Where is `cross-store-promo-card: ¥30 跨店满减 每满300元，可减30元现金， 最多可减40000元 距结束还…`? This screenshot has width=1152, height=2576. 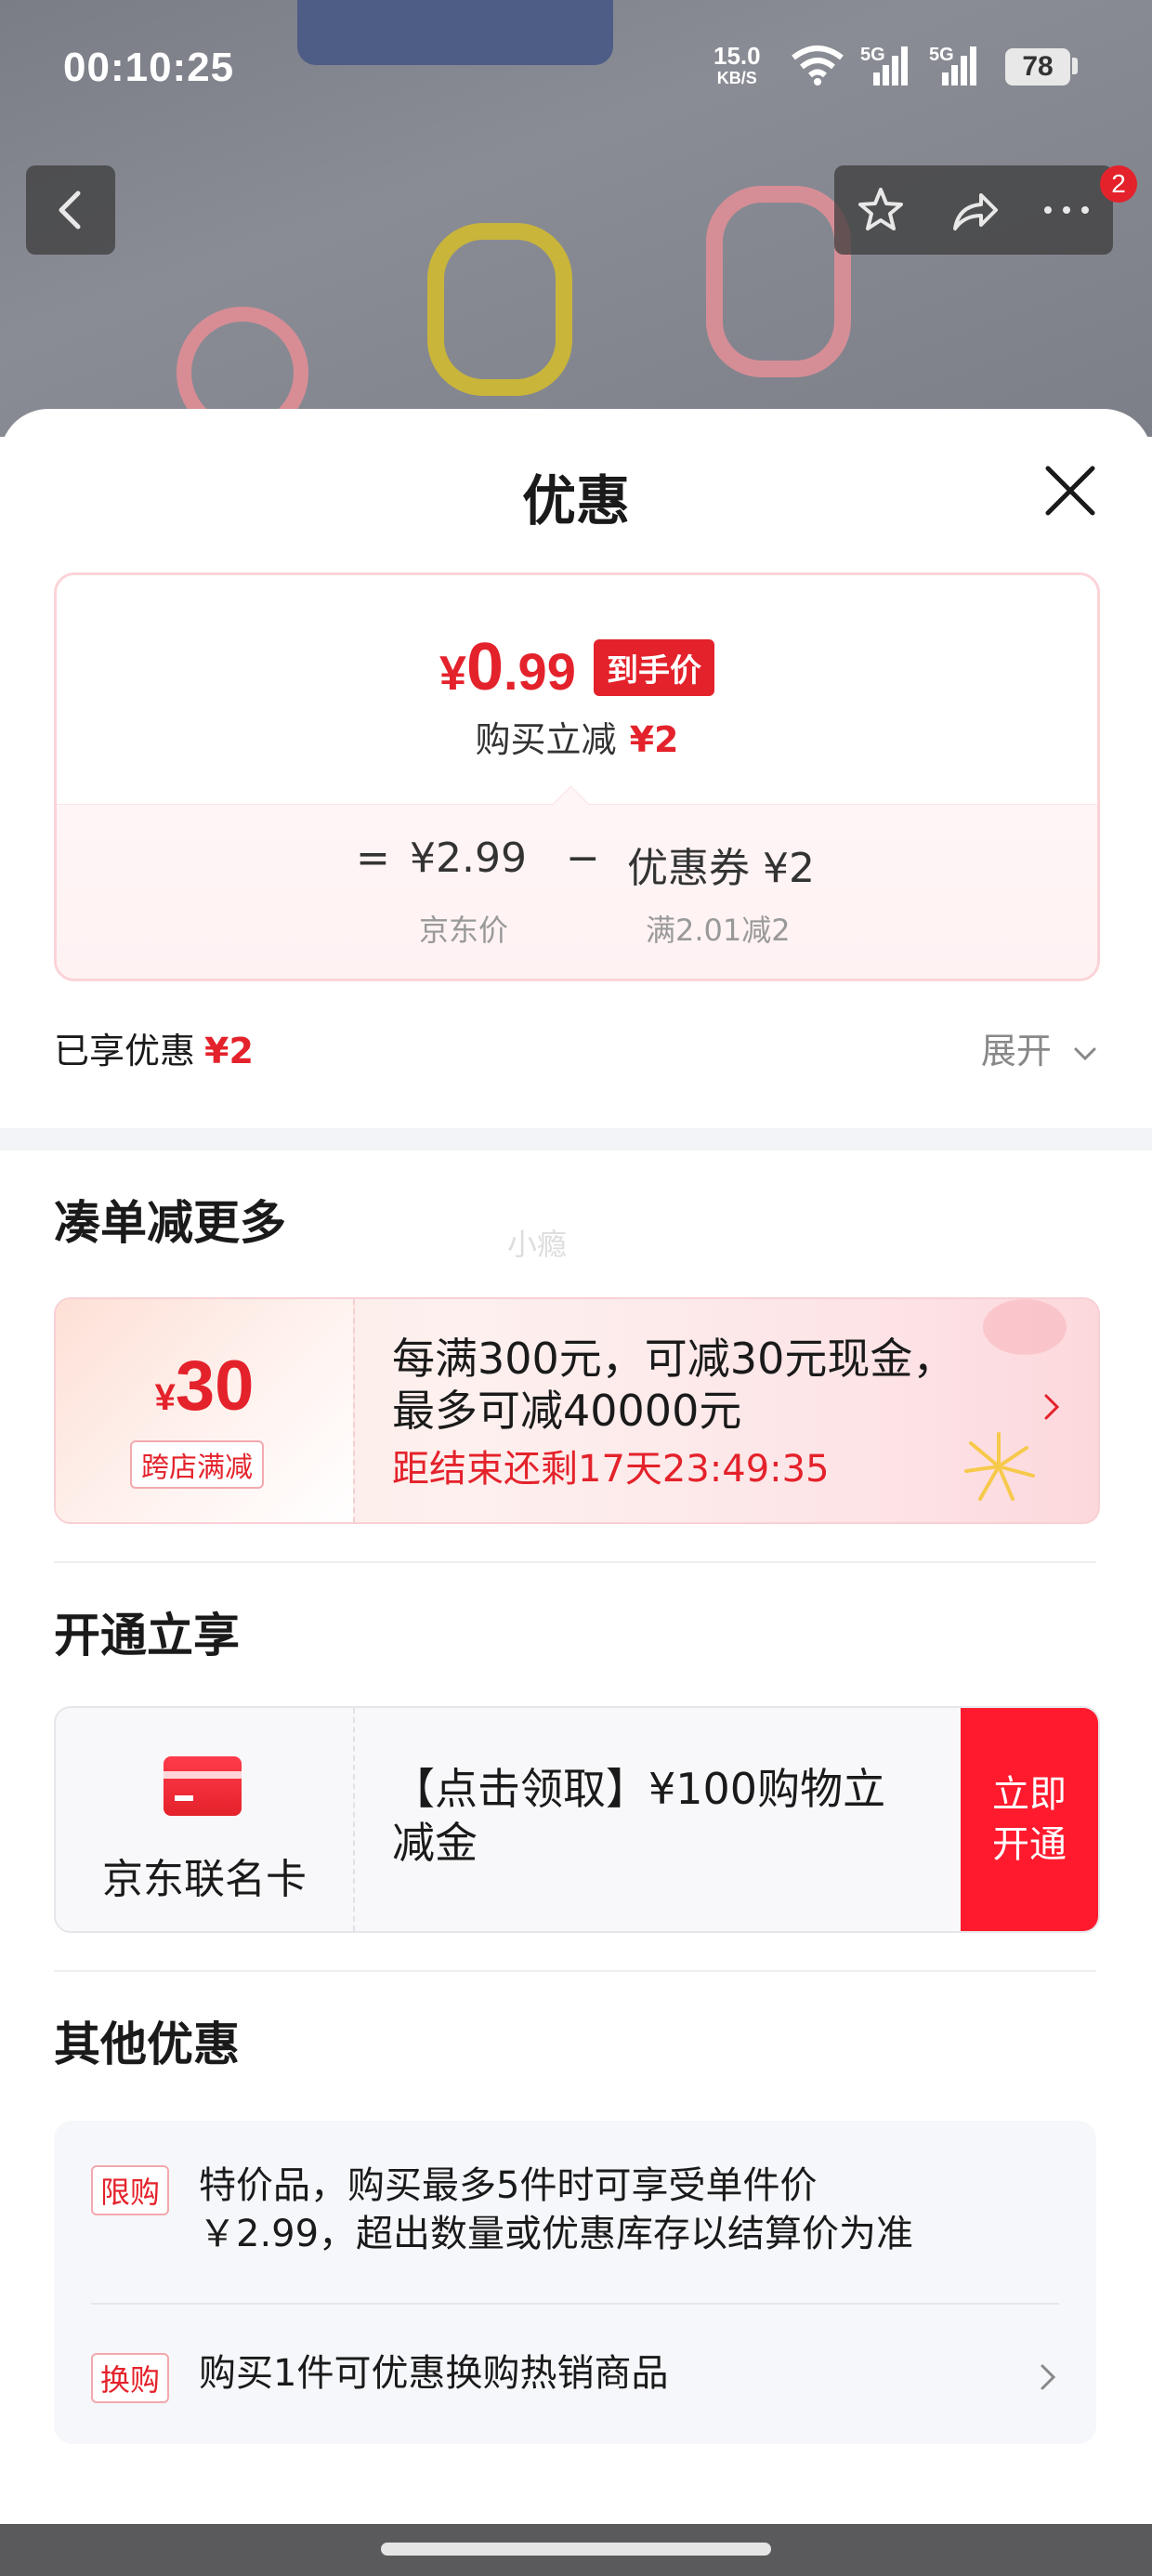
cross-store-promo-card: ¥30 跨店满减 每满300元，可减30元现金， 最多可减40000元 距结束还… is located at coordinates (577, 1410).